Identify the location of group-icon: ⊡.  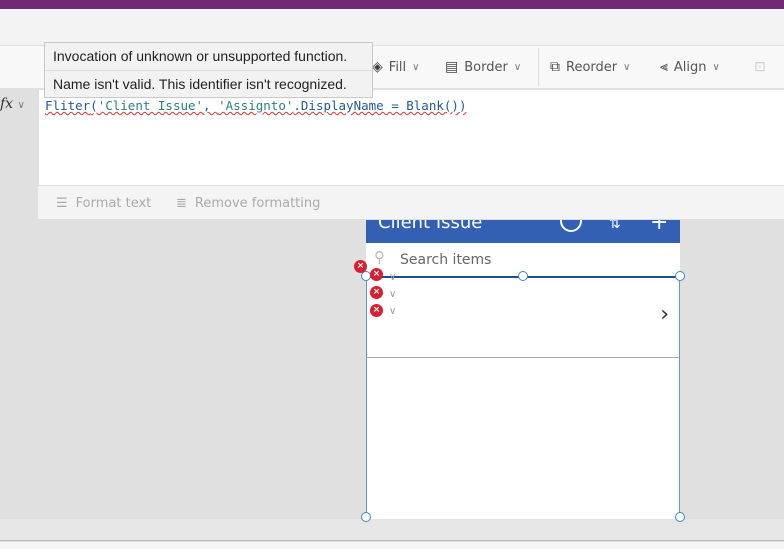
(760, 67).